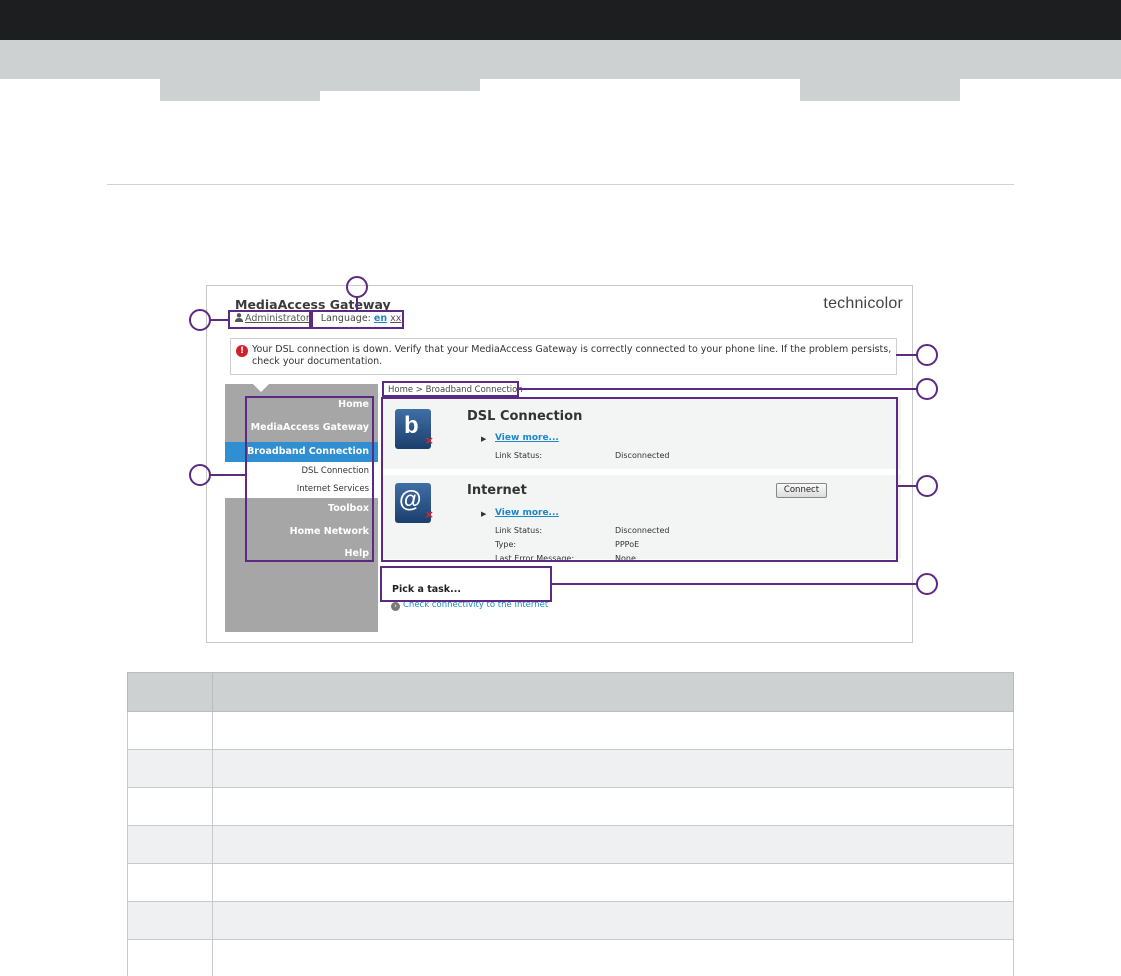  What do you see at coordinates (642, 472) in the screenshot?
I see `panel-separator` at bounding box center [642, 472].